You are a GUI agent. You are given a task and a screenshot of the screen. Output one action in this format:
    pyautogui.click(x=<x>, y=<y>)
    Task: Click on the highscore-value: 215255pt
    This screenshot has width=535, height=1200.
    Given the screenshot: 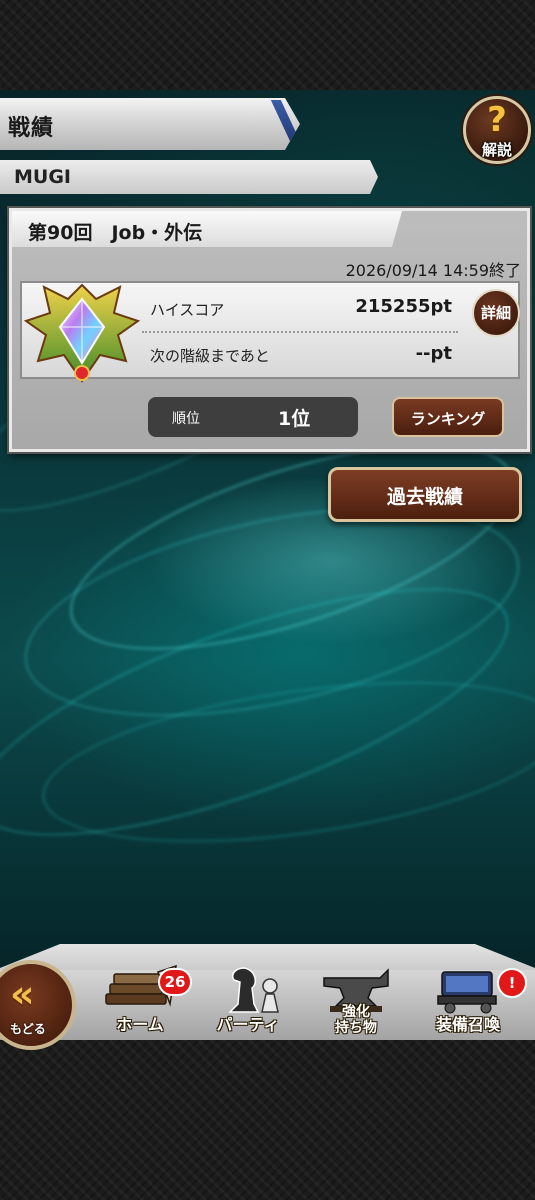 What is the action you would take?
    pyautogui.click(x=403, y=306)
    